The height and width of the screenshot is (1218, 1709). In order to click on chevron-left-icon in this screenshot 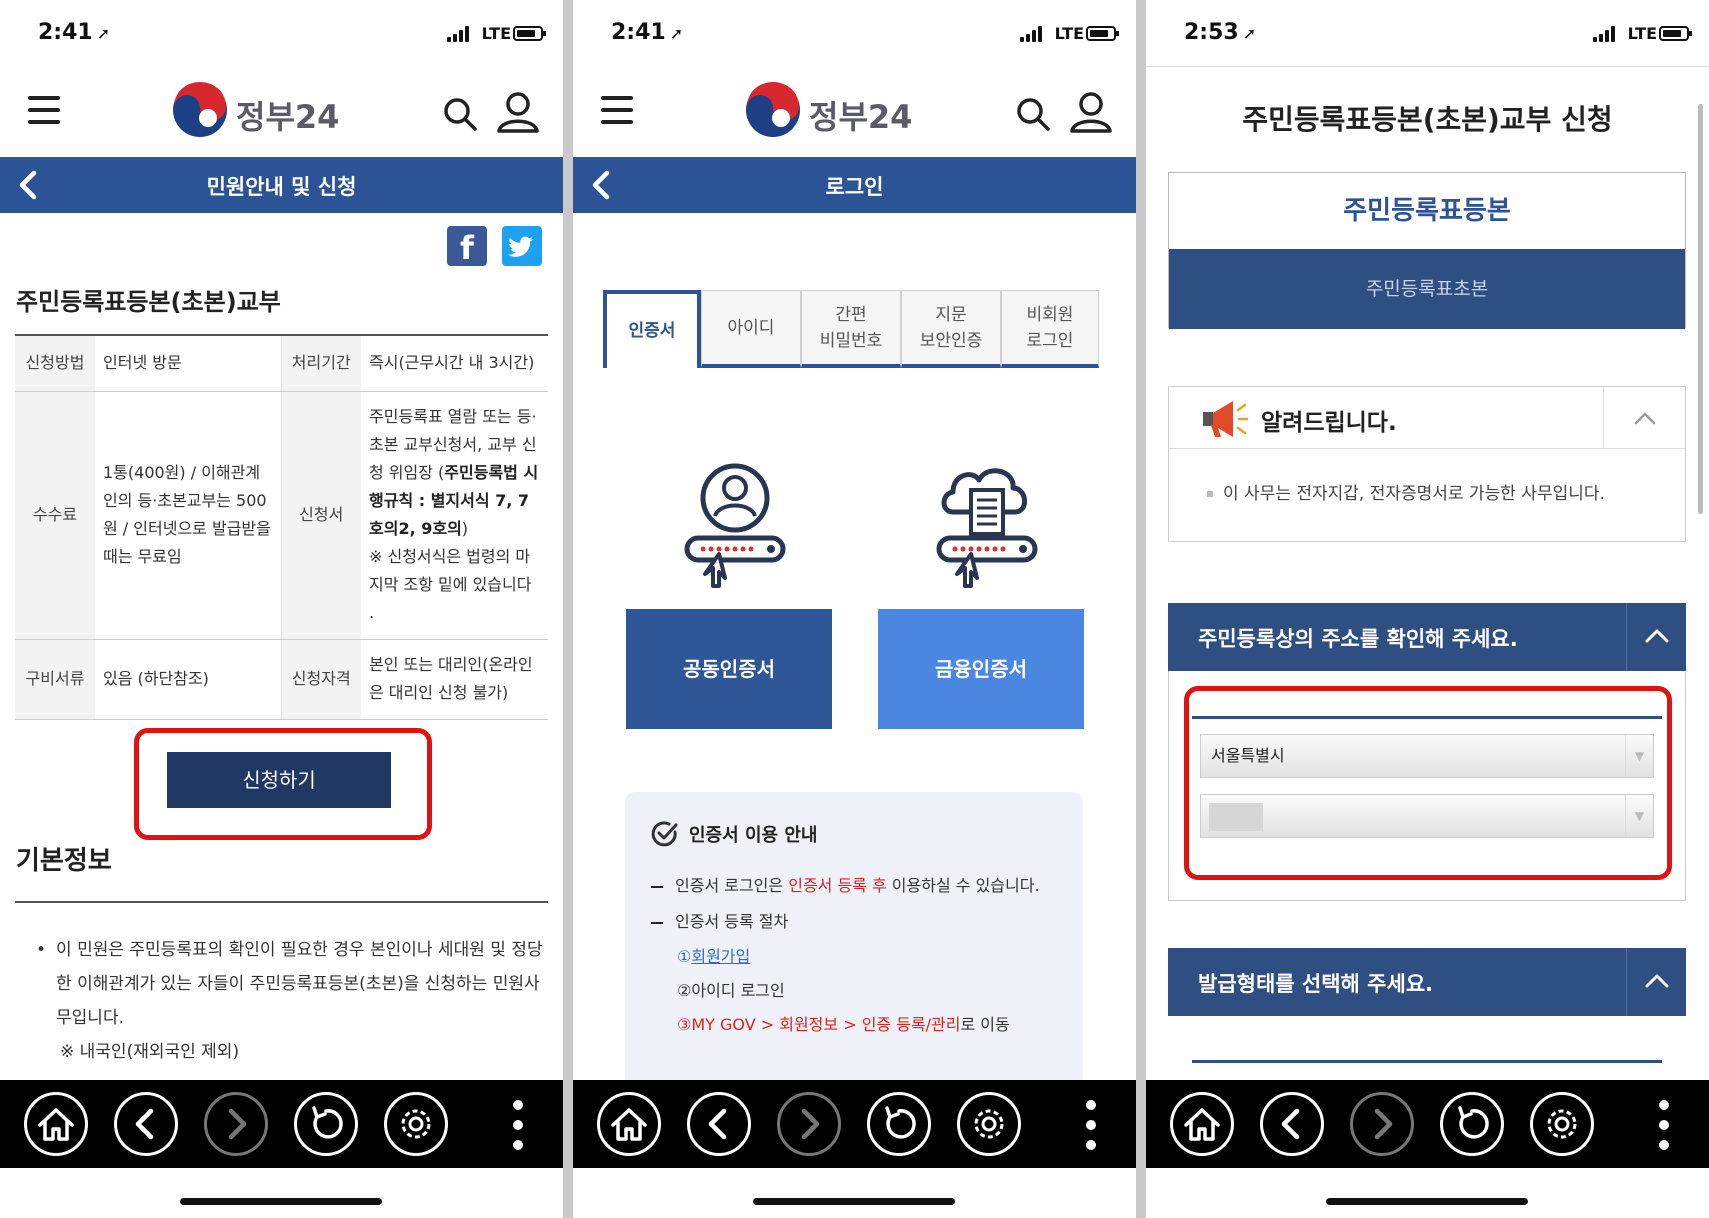, I will do `click(717, 1124)`.